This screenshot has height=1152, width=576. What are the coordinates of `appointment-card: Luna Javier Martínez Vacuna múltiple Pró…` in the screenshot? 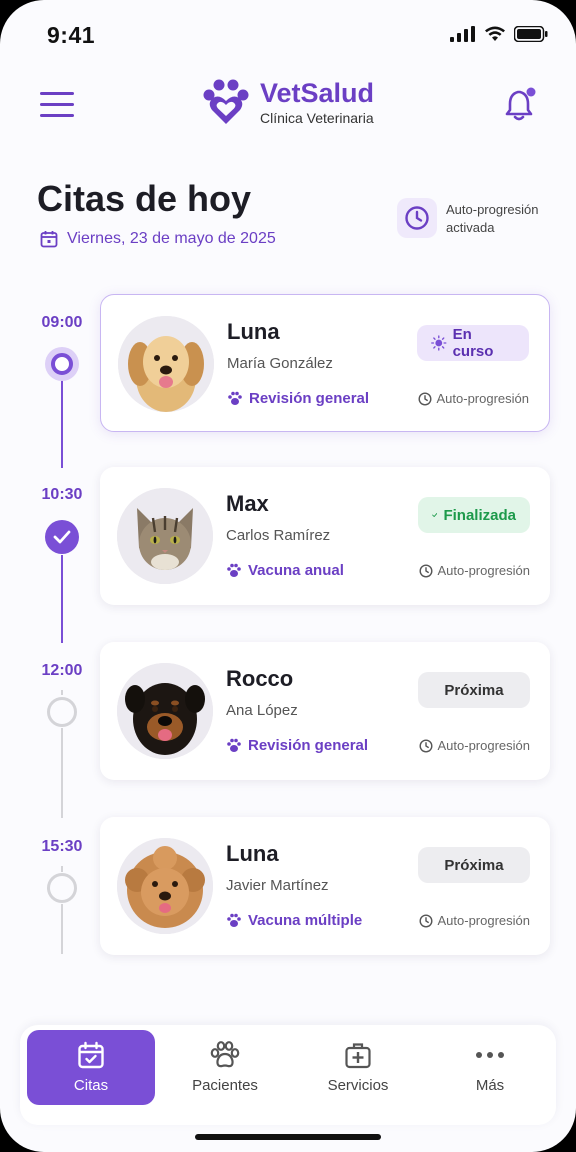 It's located at (325, 886).